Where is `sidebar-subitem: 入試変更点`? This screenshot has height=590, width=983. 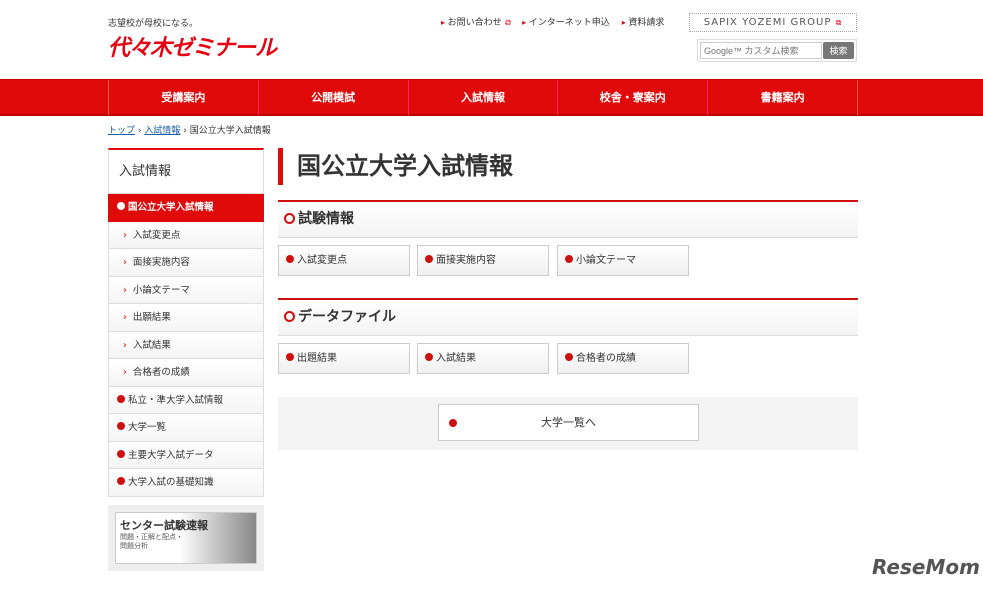 sidebar-subitem: 入試変更点 is located at coordinates (186, 235).